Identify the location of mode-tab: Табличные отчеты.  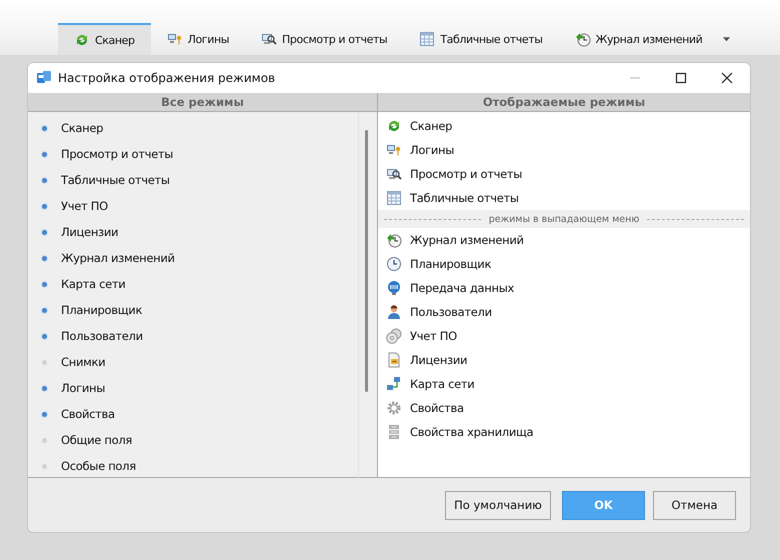
(480, 39).